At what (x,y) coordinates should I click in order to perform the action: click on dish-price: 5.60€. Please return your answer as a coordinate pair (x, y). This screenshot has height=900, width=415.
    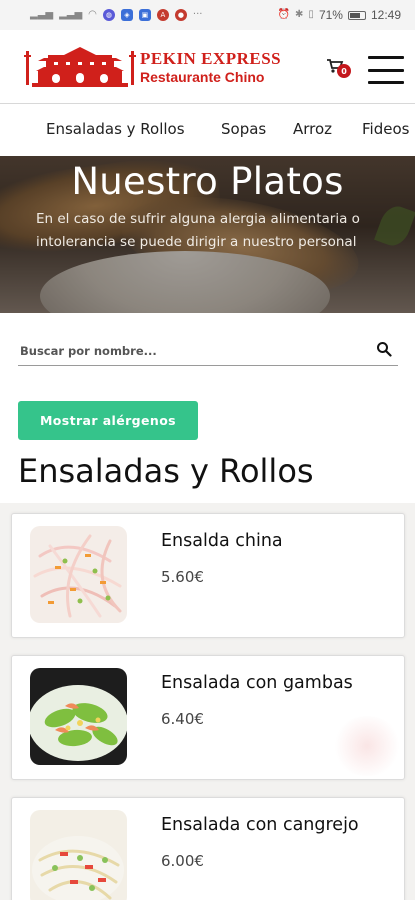
    Looking at the image, I should click on (182, 577).